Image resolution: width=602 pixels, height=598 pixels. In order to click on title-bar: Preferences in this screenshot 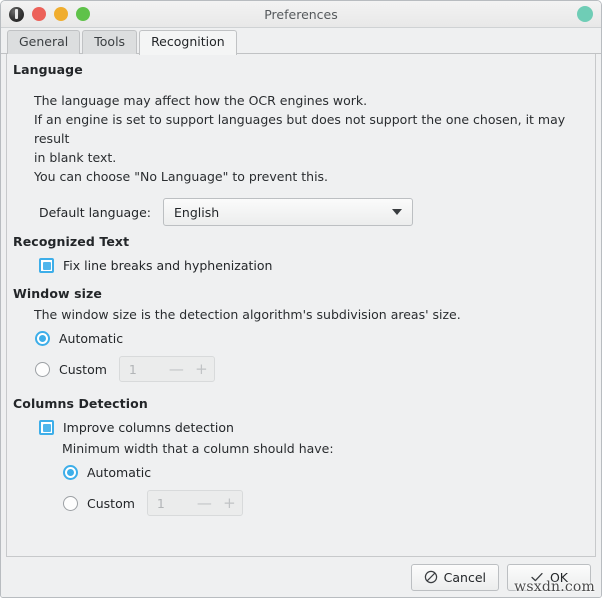, I will do `click(301, 14)`.